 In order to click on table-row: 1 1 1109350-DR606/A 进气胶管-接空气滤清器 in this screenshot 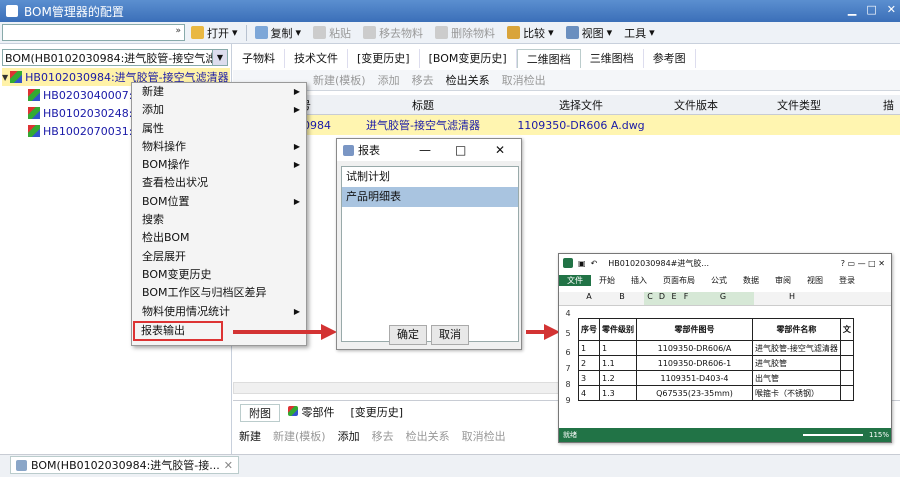, I will do `click(716, 348)`.